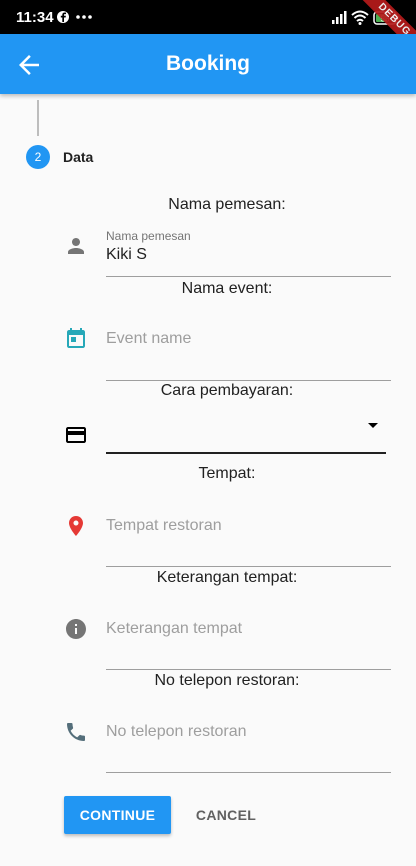 The width and height of the screenshot is (416, 866). Describe the element at coordinates (164, 526) in the screenshot. I see `tempat-restoran-input: Tempat restoran` at that location.